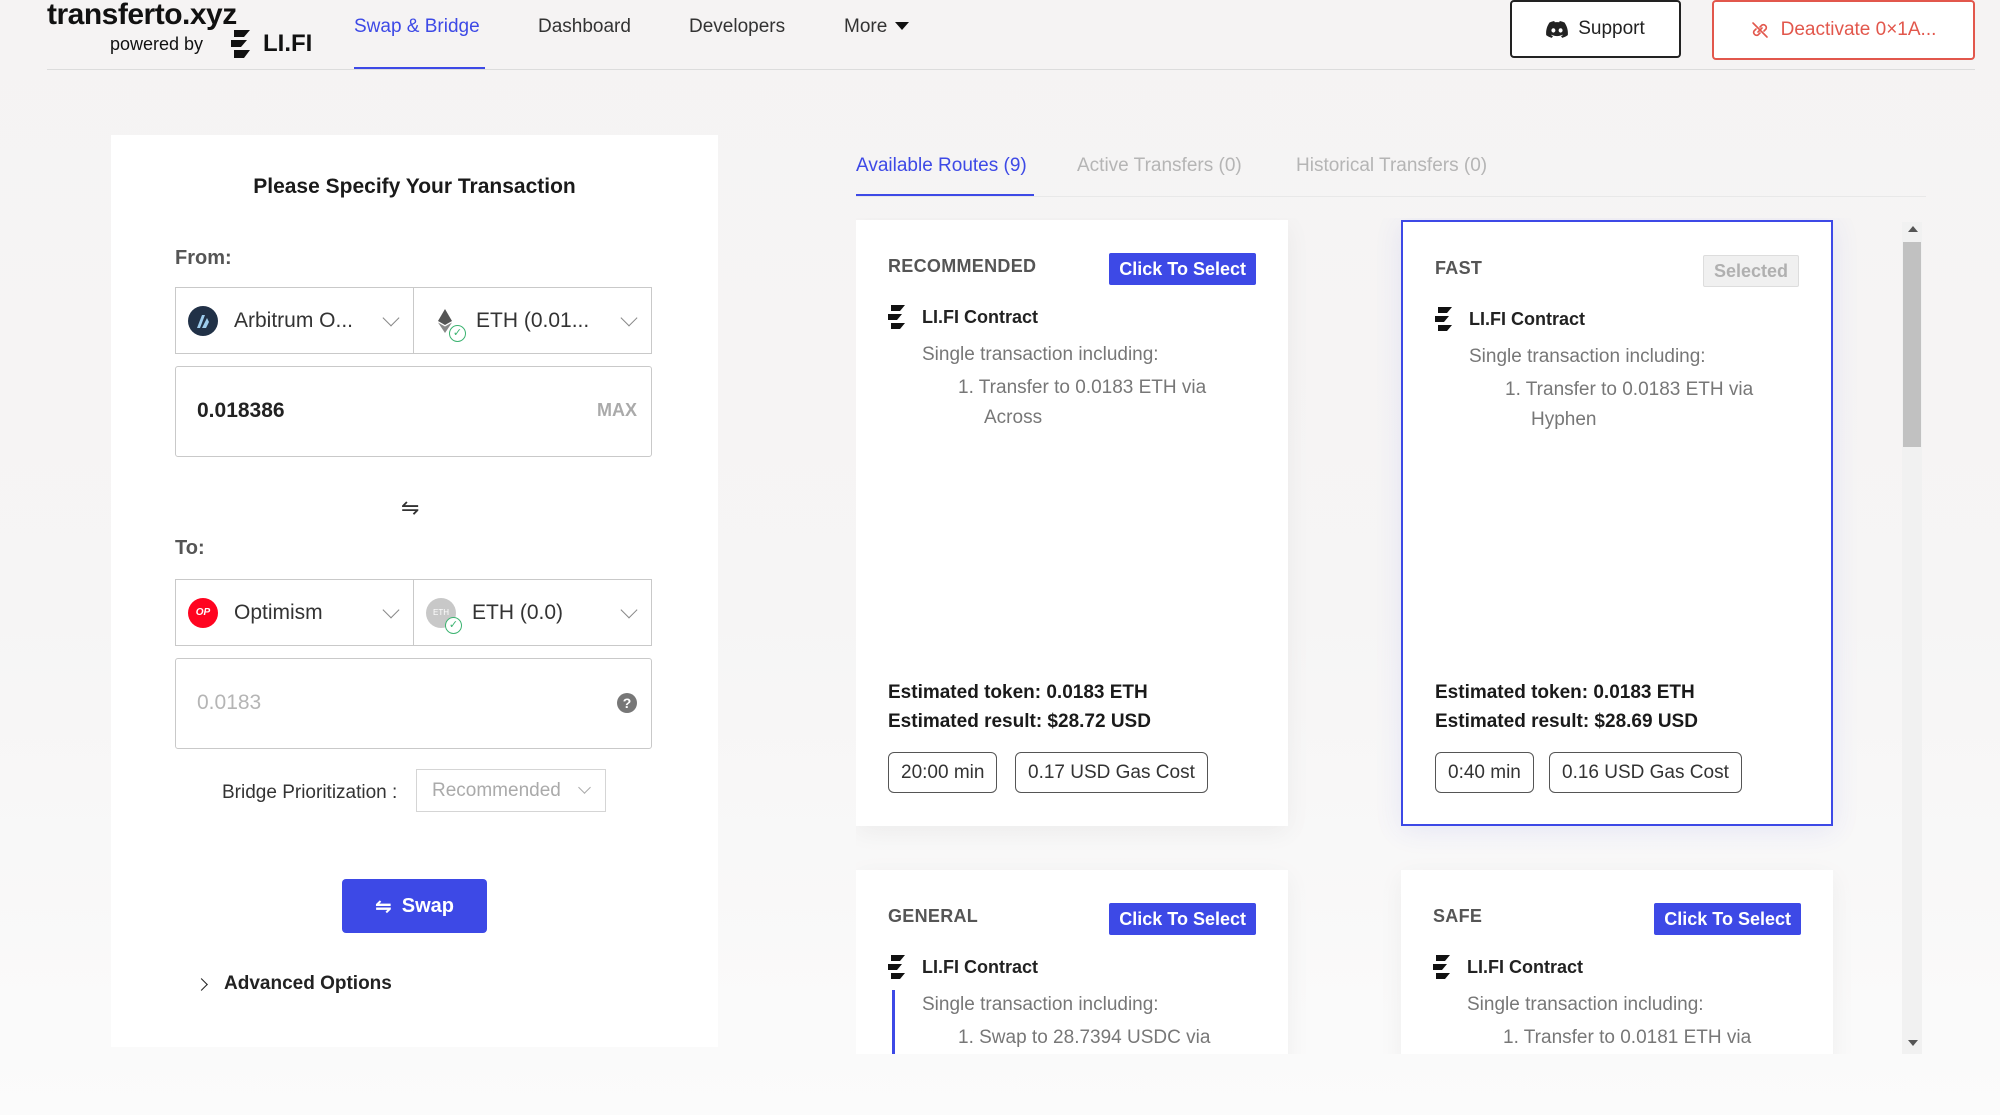 The height and width of the screenshot is (1115, 2000). Describe the element at coordinates (962, 266) in the screenshot. I see `route-tag: RECOMMENDED` at that location.